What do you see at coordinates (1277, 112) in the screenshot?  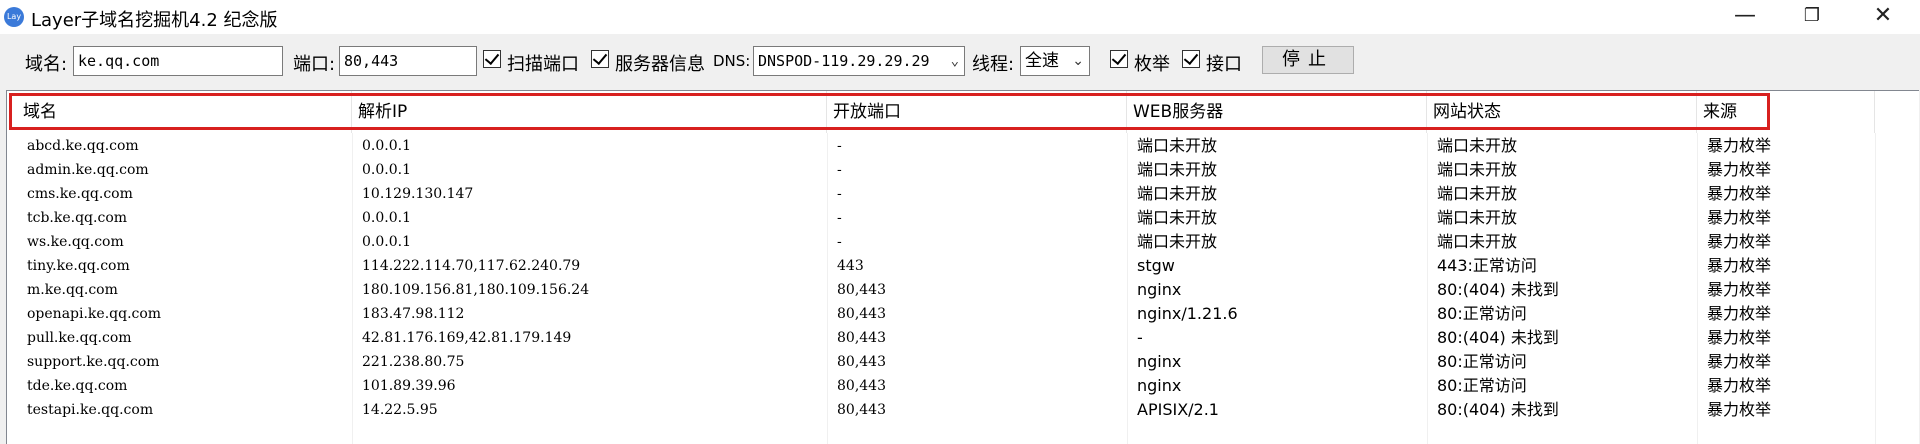 I see `column-header-web-server: WEB服务器` at bounding box center [1277, 112].